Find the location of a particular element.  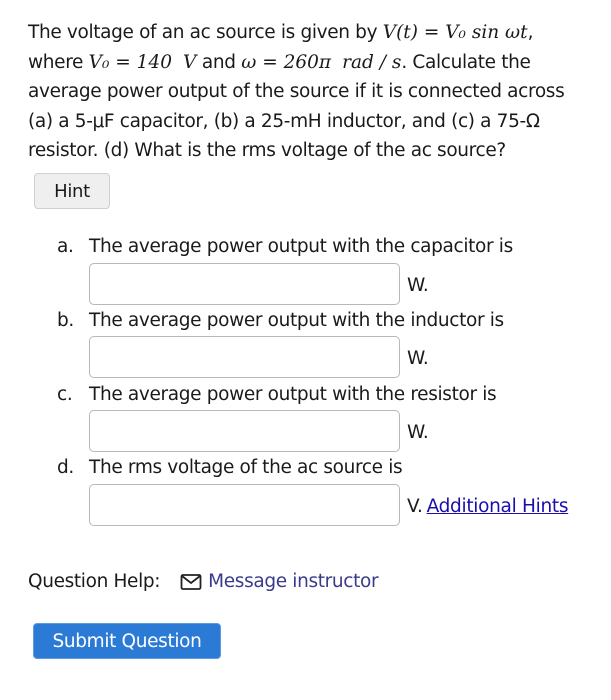

question-help-label: Question Help: is located at coordinates (94, 581).